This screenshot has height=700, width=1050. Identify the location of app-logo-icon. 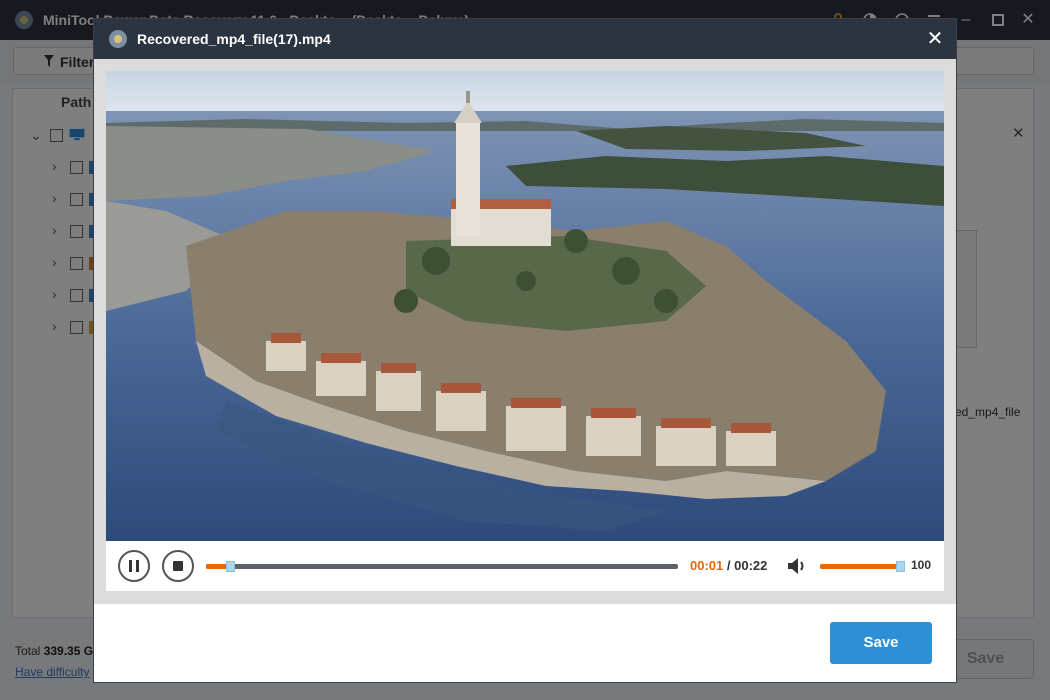
(118, 39).